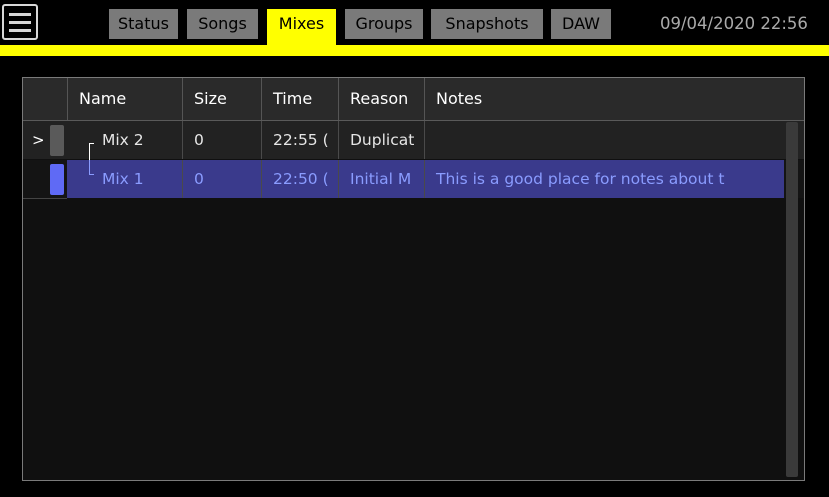 Image resolution: width=829 pixels, height=497 pixels. What do you see at coordinates (414, 50) in the screenshot?
I see `accent-bar` at bounding box center [414, 50].